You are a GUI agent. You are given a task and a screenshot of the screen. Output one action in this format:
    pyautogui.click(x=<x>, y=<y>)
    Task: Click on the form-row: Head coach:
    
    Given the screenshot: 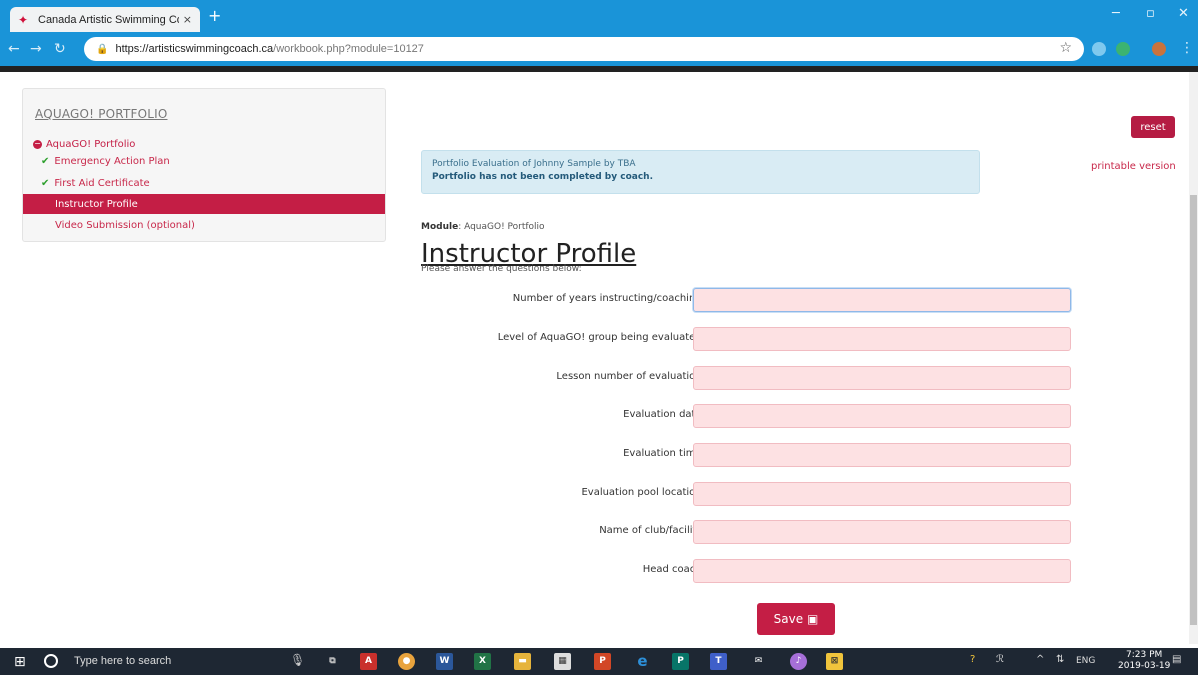 What is the action you would take?
    pyautogui.click(x=750, y=571)
    